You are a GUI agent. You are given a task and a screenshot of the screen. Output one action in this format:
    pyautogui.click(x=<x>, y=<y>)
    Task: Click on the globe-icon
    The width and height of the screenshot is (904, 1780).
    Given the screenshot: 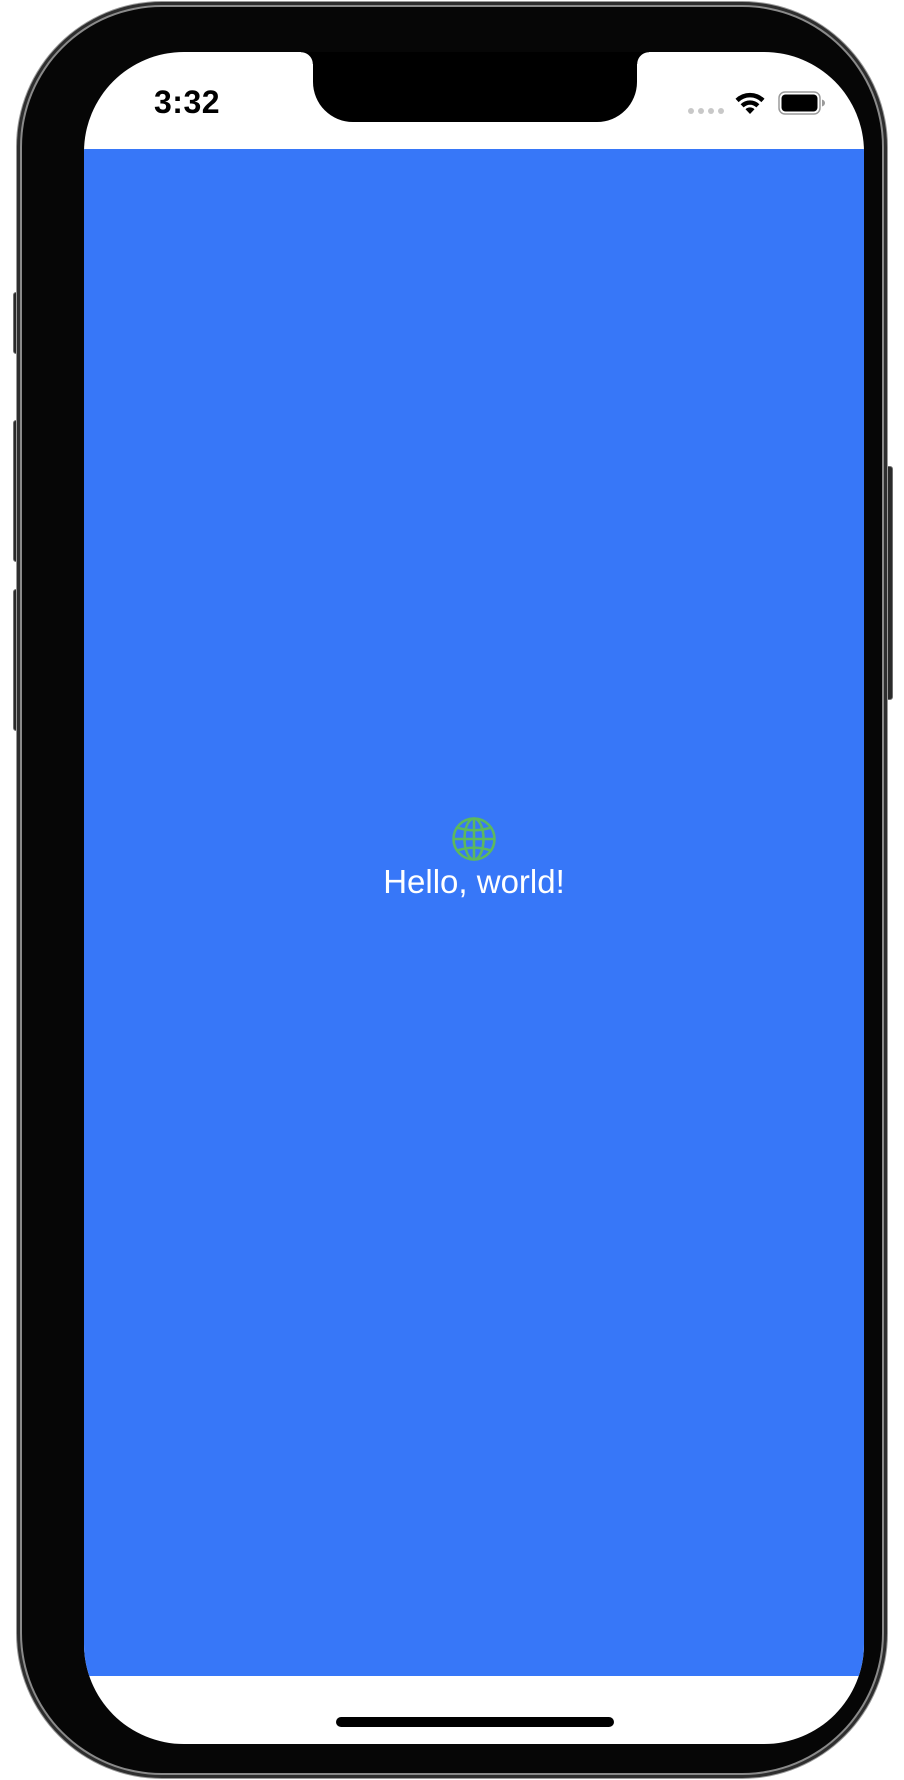 What is the action you would take?
    pyautogui.click(x=474, y=839)
    